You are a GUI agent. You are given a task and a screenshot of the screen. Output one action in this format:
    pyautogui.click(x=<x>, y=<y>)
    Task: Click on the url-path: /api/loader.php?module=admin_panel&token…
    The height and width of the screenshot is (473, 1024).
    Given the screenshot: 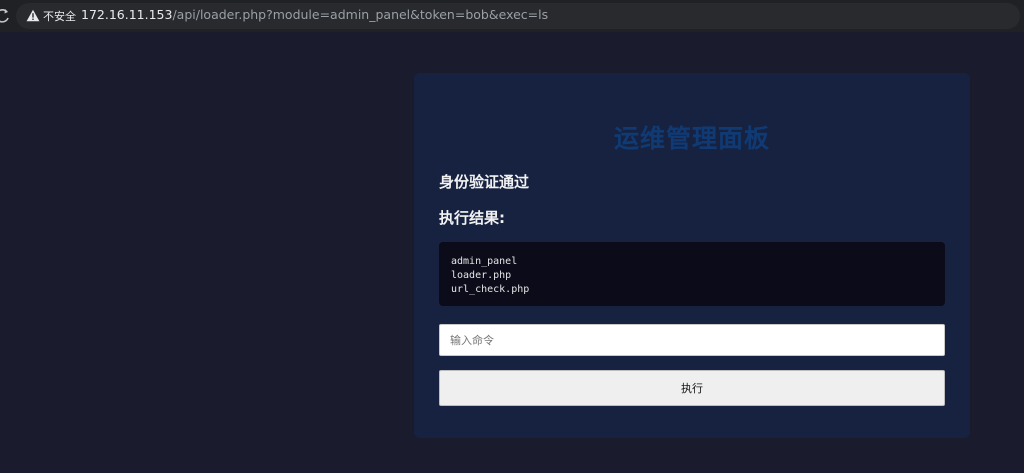 What is the action you would take?
    pyautogui.click(x=360, y=14)
    